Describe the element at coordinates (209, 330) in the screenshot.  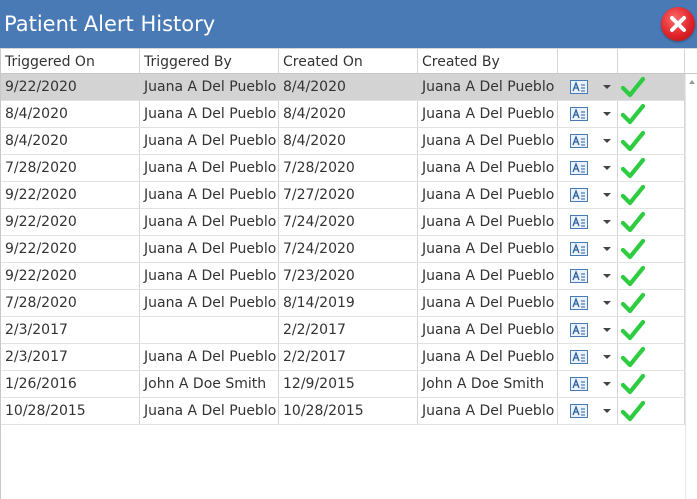
I see `cell-triggered-by` at that location.